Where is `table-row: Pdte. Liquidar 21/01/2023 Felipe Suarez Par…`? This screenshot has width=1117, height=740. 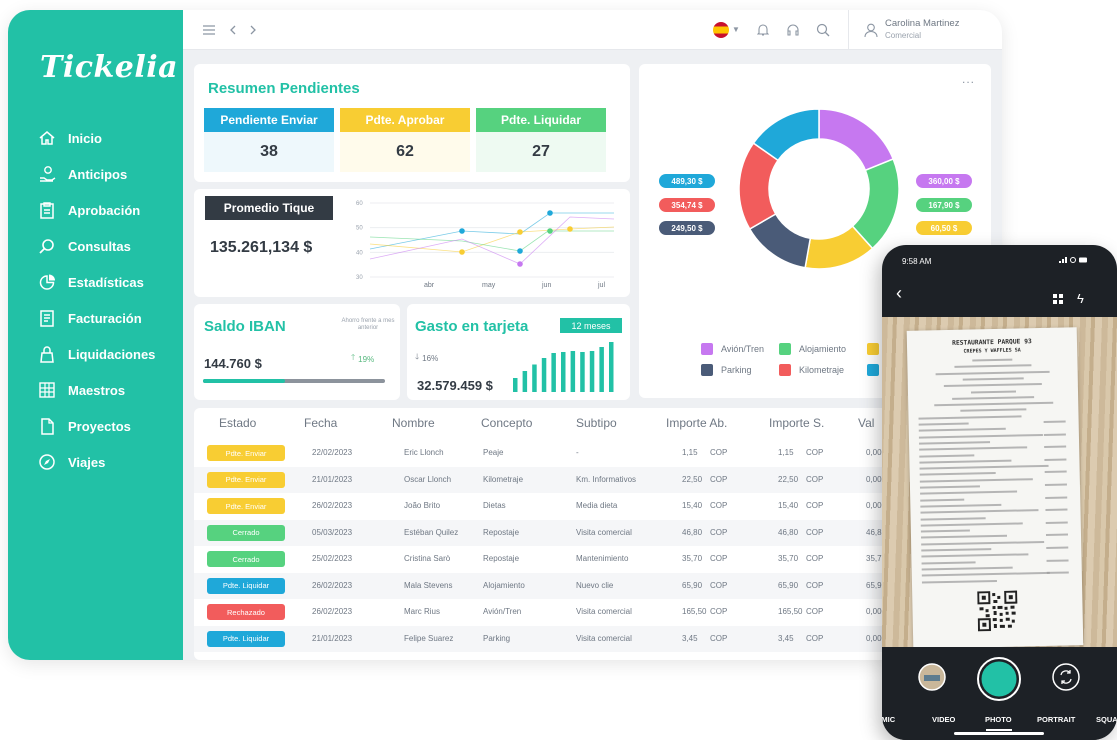 table-row: Pdte. Liquidar 21/01/2023 Felipe Suarez Par… is located at coordinates (598, 638).